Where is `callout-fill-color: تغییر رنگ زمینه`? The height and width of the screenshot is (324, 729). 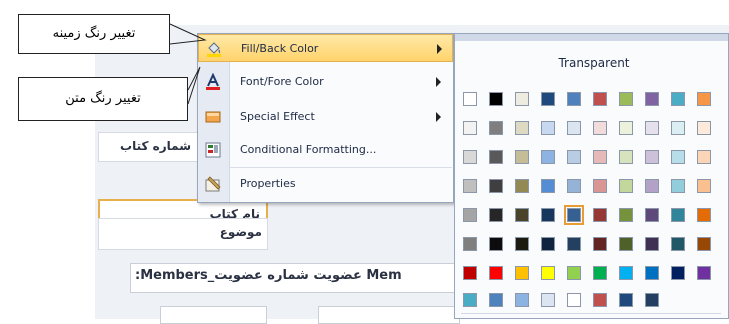
callout-fill-color: تغییر رنگ زمینه is located at coordinates (94, 34).